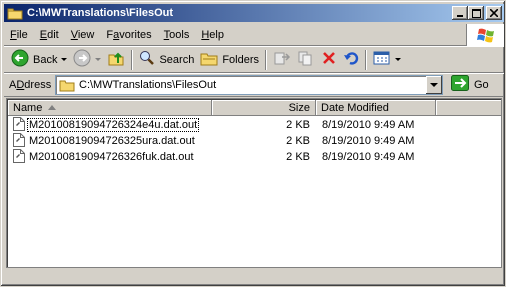 The height and width of the screenshot is (287, 506). I want to click on address-bar: ADdress C:\MWTranslations\FilesOut Go, so click(254, 85).